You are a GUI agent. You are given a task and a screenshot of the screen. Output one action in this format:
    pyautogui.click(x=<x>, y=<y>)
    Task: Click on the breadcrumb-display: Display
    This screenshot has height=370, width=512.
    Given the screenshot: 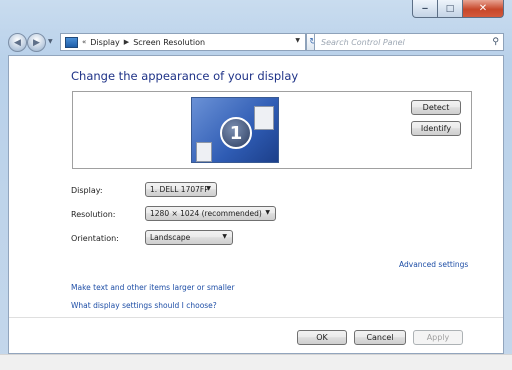 What is the action you would take?
    pyautogui.click(x=105, y=42)
    